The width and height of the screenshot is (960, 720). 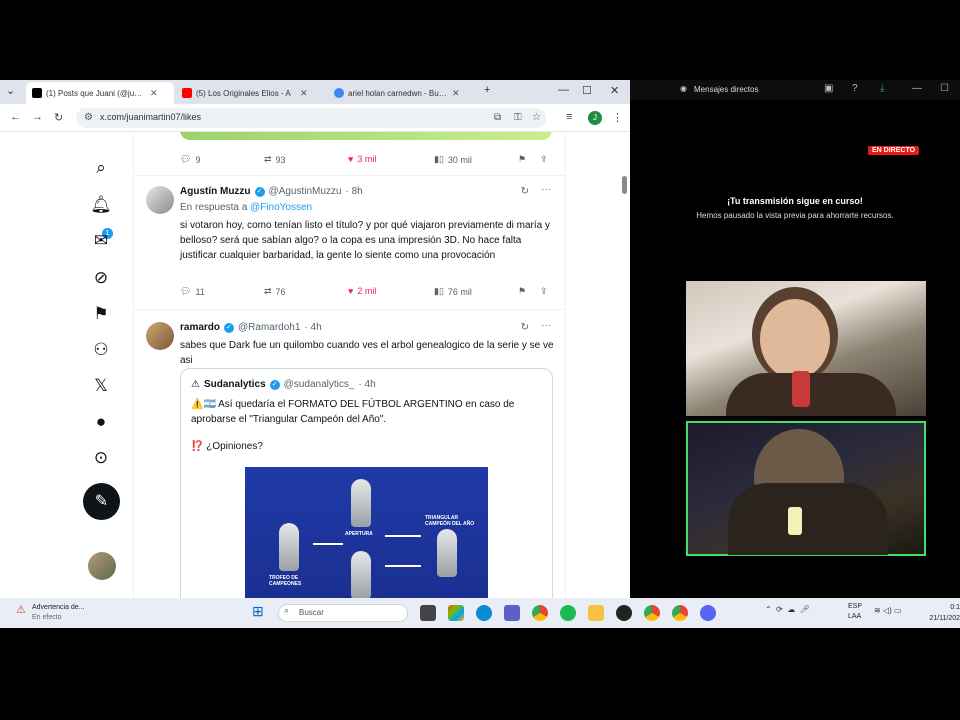 I want to click on discord-icon, so click(x=708, y=613).